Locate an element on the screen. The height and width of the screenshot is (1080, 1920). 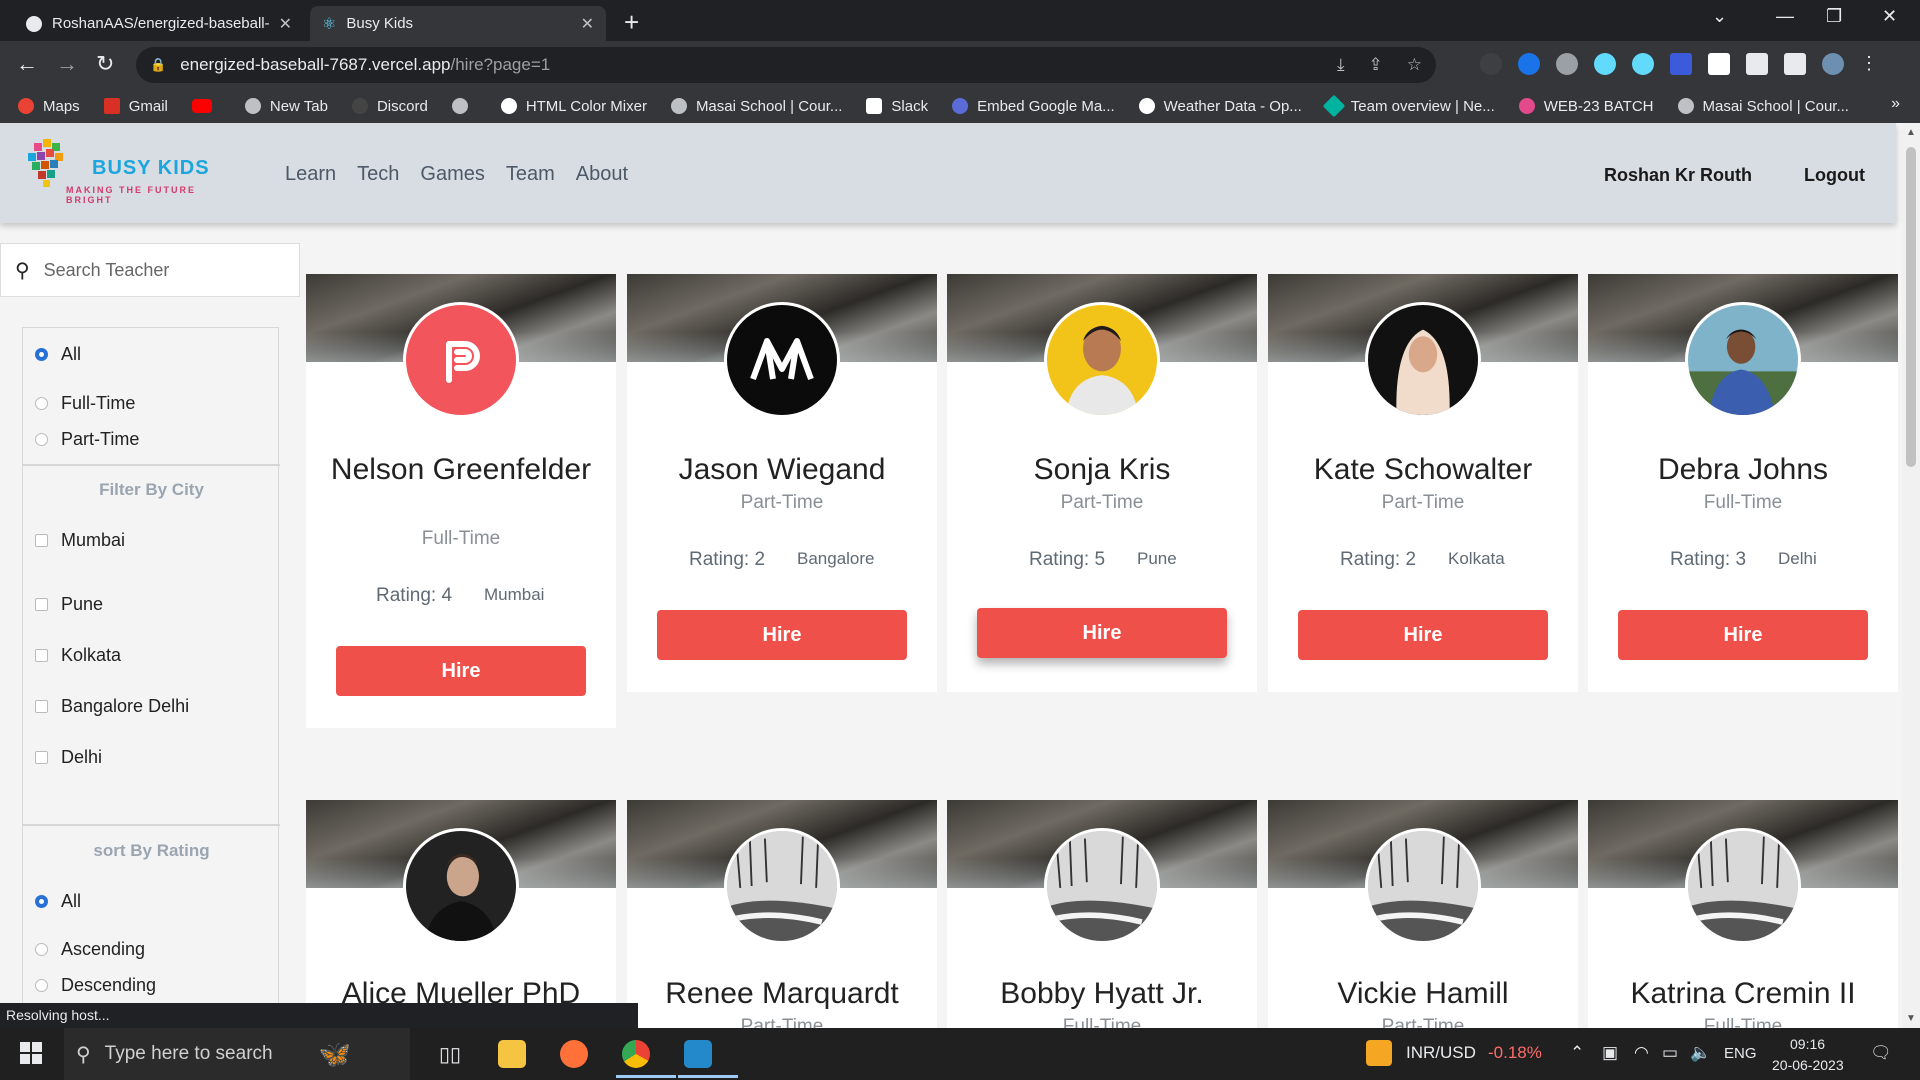
scroll-up-icon: ▲ is located at coordinates (1911, 132).